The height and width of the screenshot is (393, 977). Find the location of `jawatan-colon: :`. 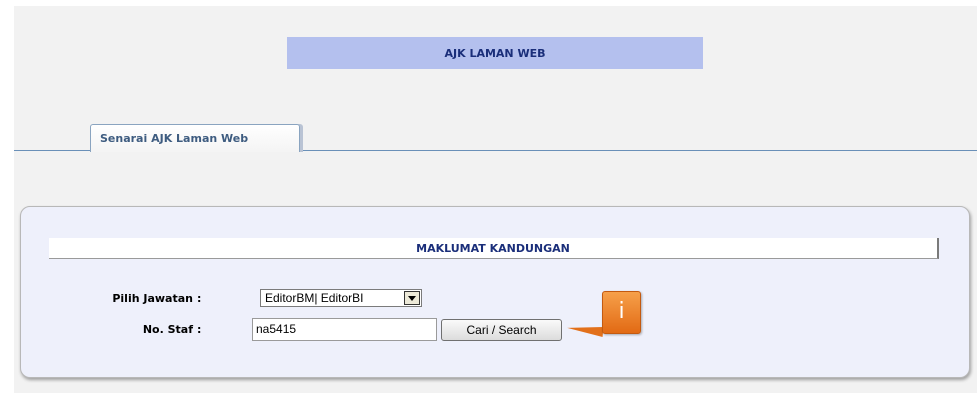

jawatan-colon: : is located at coordinates (199, 298).